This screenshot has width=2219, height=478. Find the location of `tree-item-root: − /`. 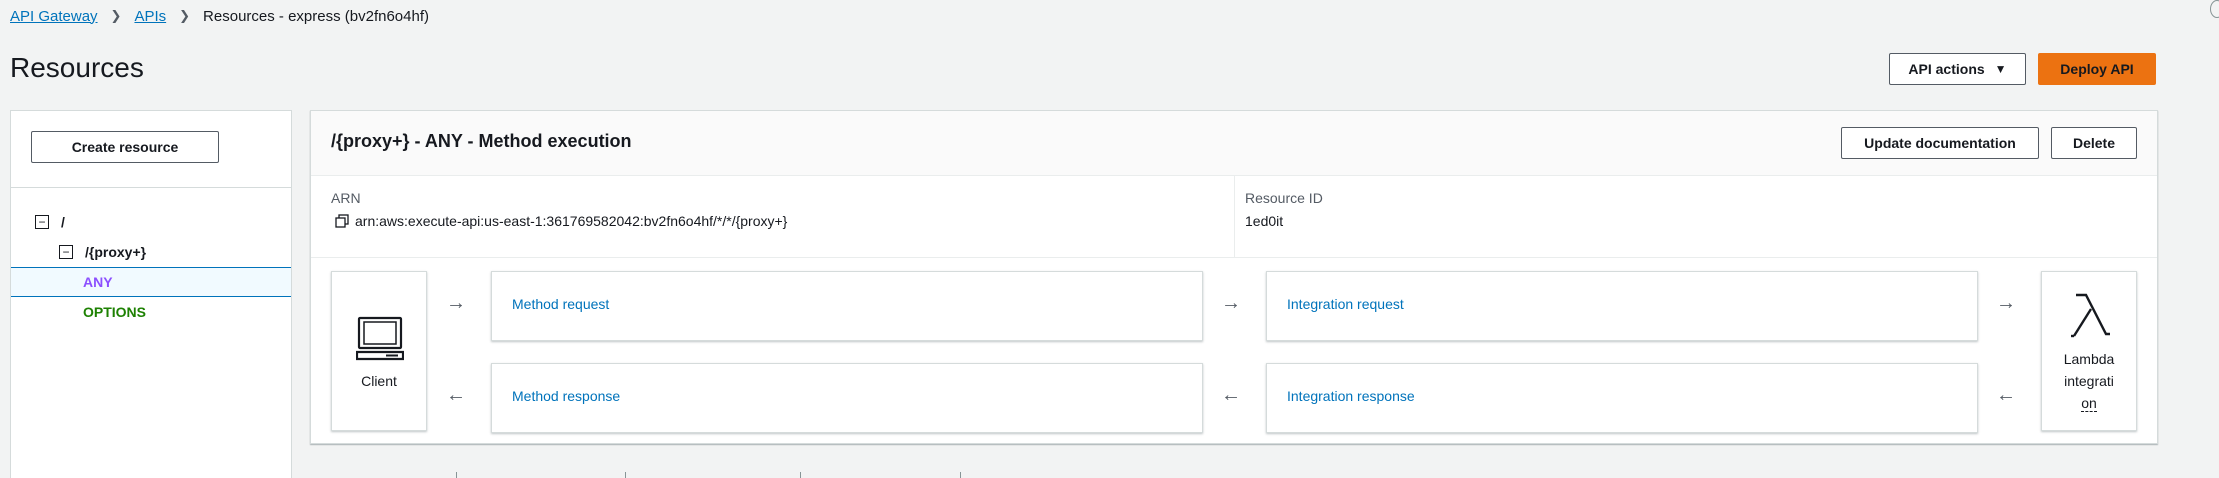

tree-item-root: − / is located at coordinates (151, 222).